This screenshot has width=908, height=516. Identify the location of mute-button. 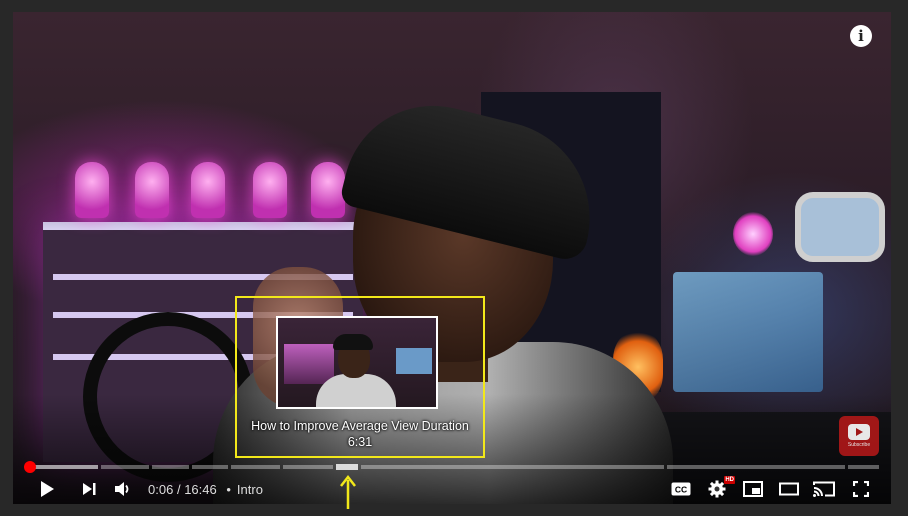
(123, 489).